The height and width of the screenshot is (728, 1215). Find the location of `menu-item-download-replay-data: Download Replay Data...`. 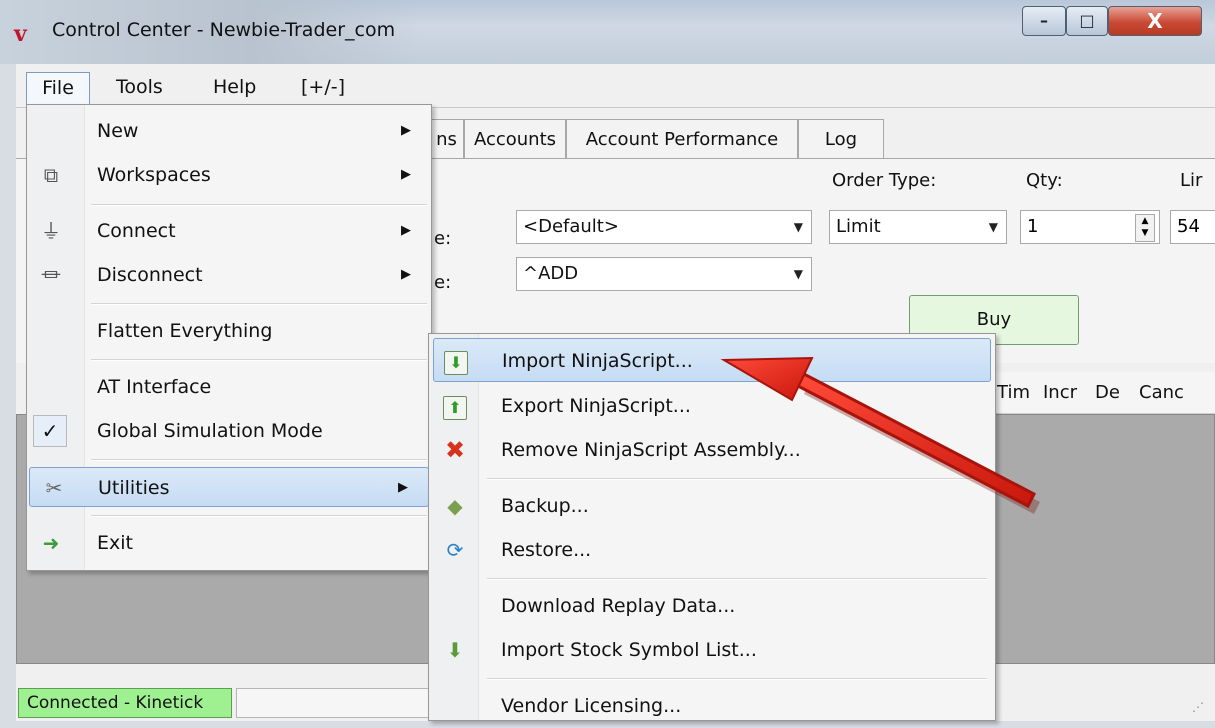

menu-item-download-replay-data: Download Replay Data... is located at coordinates (712, 606).